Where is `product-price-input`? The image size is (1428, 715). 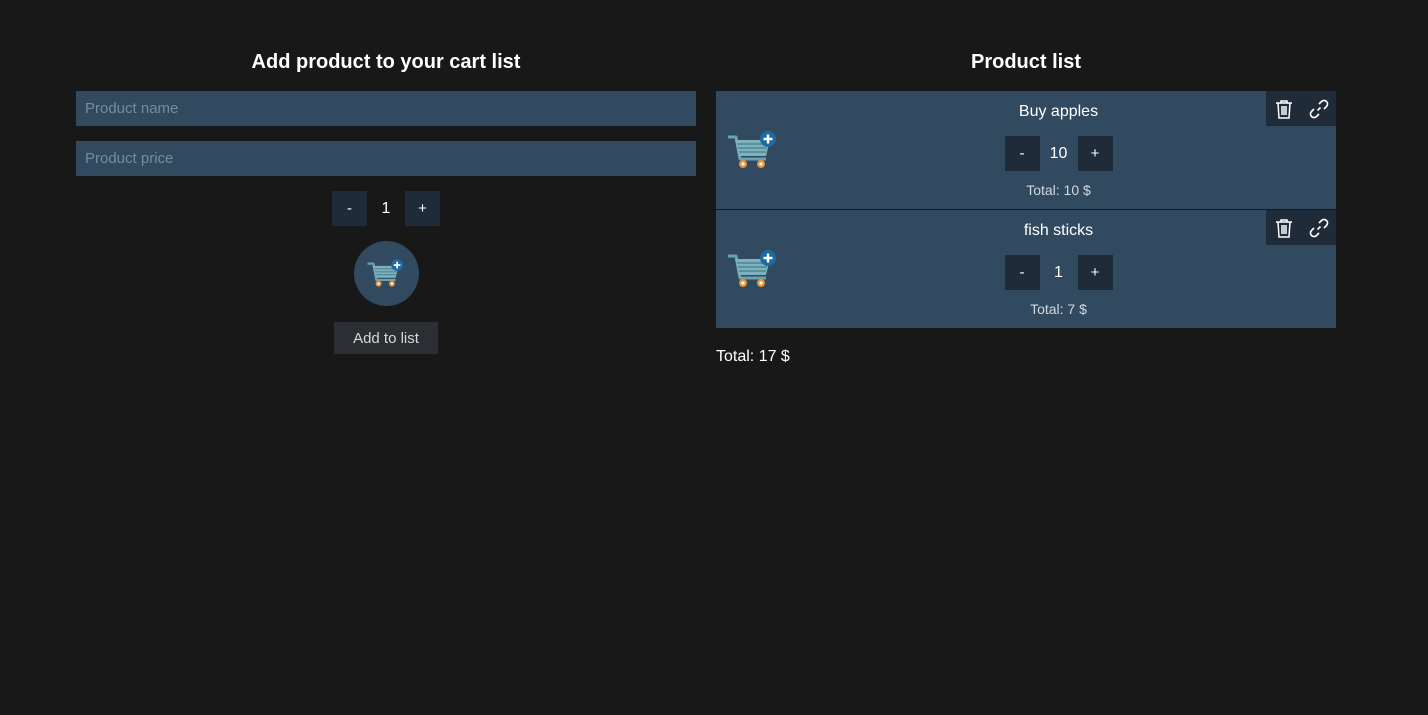
product-price-input is located at coordinates (386, 158).